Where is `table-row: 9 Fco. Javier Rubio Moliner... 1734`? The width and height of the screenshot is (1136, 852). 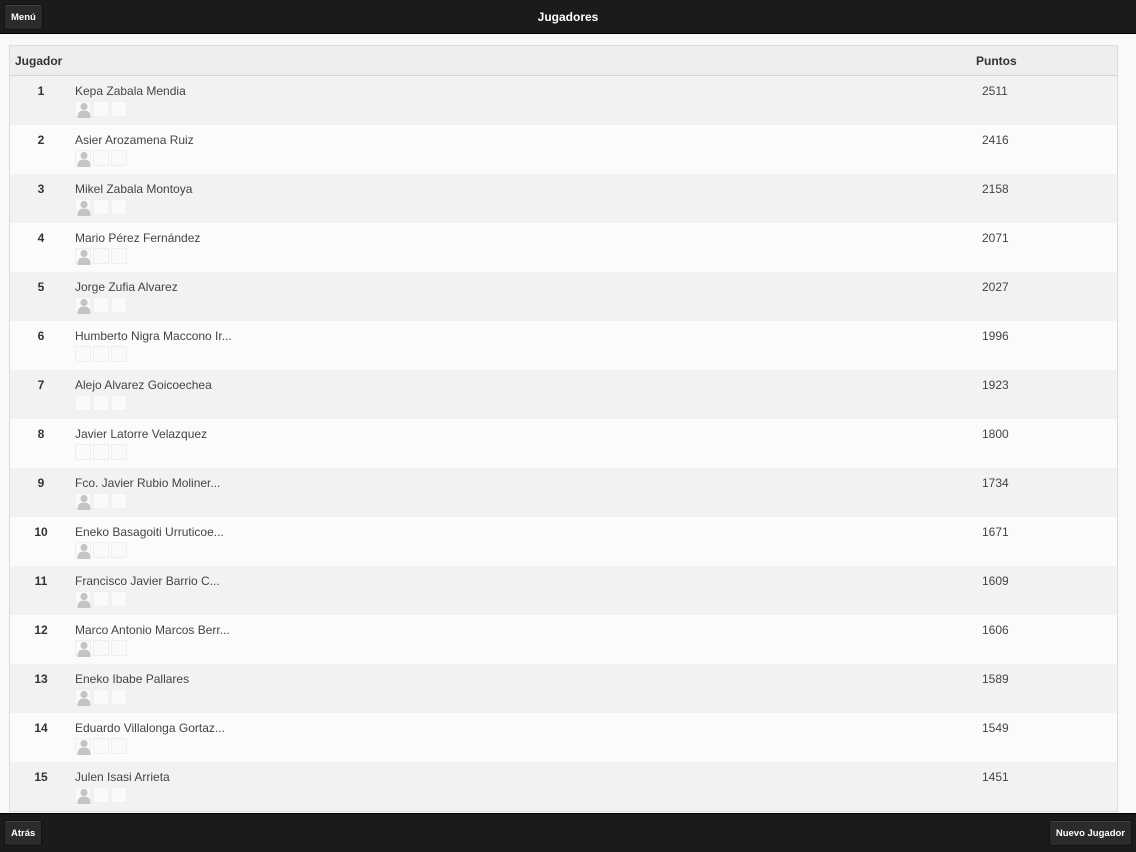 table-row: 9 Fco. Javier Rubio Moliner... 1734 is located at coordinates (563, 492).